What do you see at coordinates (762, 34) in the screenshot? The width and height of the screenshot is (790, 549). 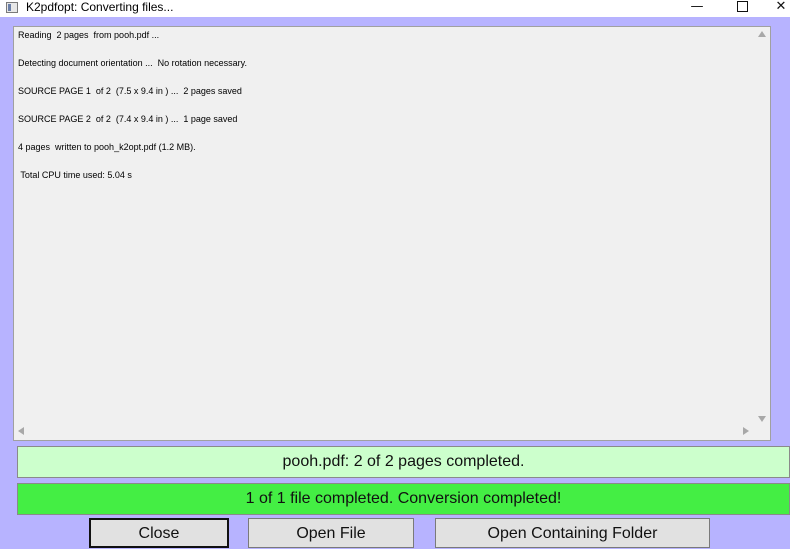 I see `scroll-up-icon` at bounding box center [762, 34].